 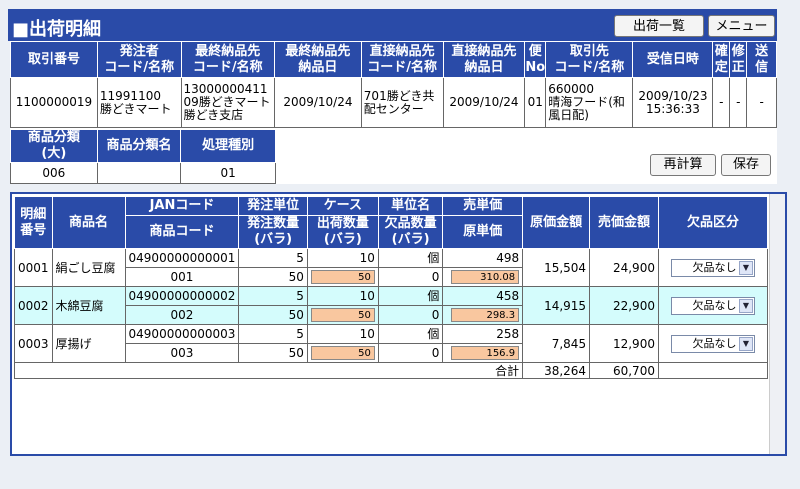 What do you see at coordinates (139, 146) in the screenshot?
I see `col-category-name: 商品分類名` at bounding box center [139, 146].